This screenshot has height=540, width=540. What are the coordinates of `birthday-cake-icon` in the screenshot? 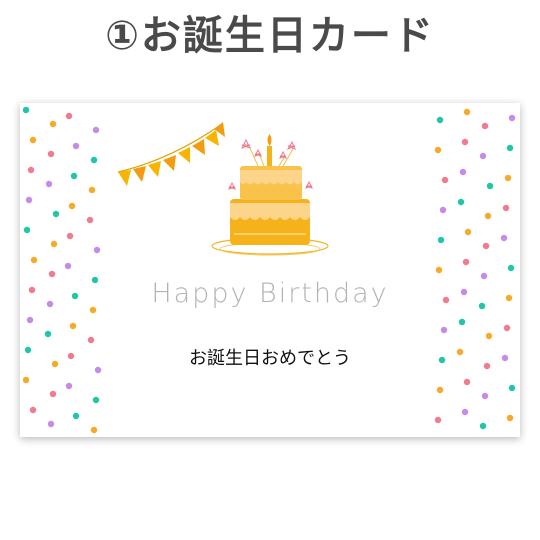 It's located at (270, 195).